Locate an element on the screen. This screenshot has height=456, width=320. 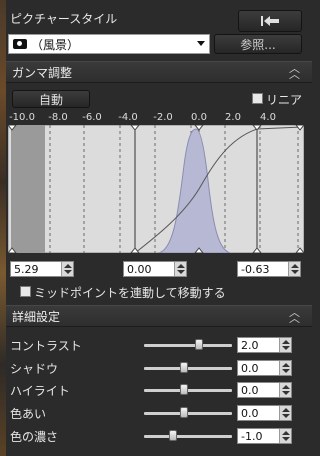
axis-tick-label: 2.0 is located at coordinates (233, 117).